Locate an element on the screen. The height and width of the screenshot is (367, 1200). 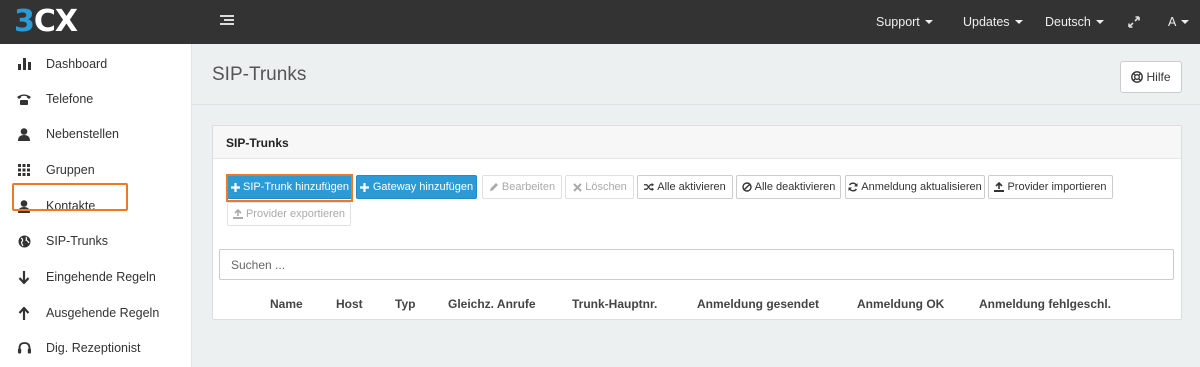
panel-header: SIP-Trunks is located at coordinates (697, 142).